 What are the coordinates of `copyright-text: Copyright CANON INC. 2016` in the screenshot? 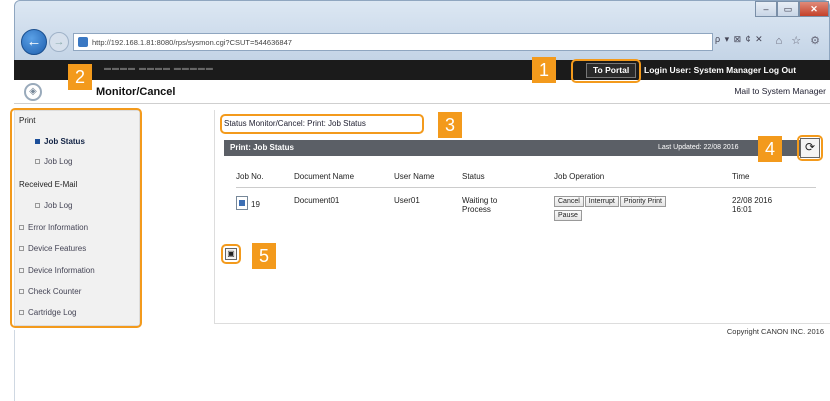 It's located at (775, 331).